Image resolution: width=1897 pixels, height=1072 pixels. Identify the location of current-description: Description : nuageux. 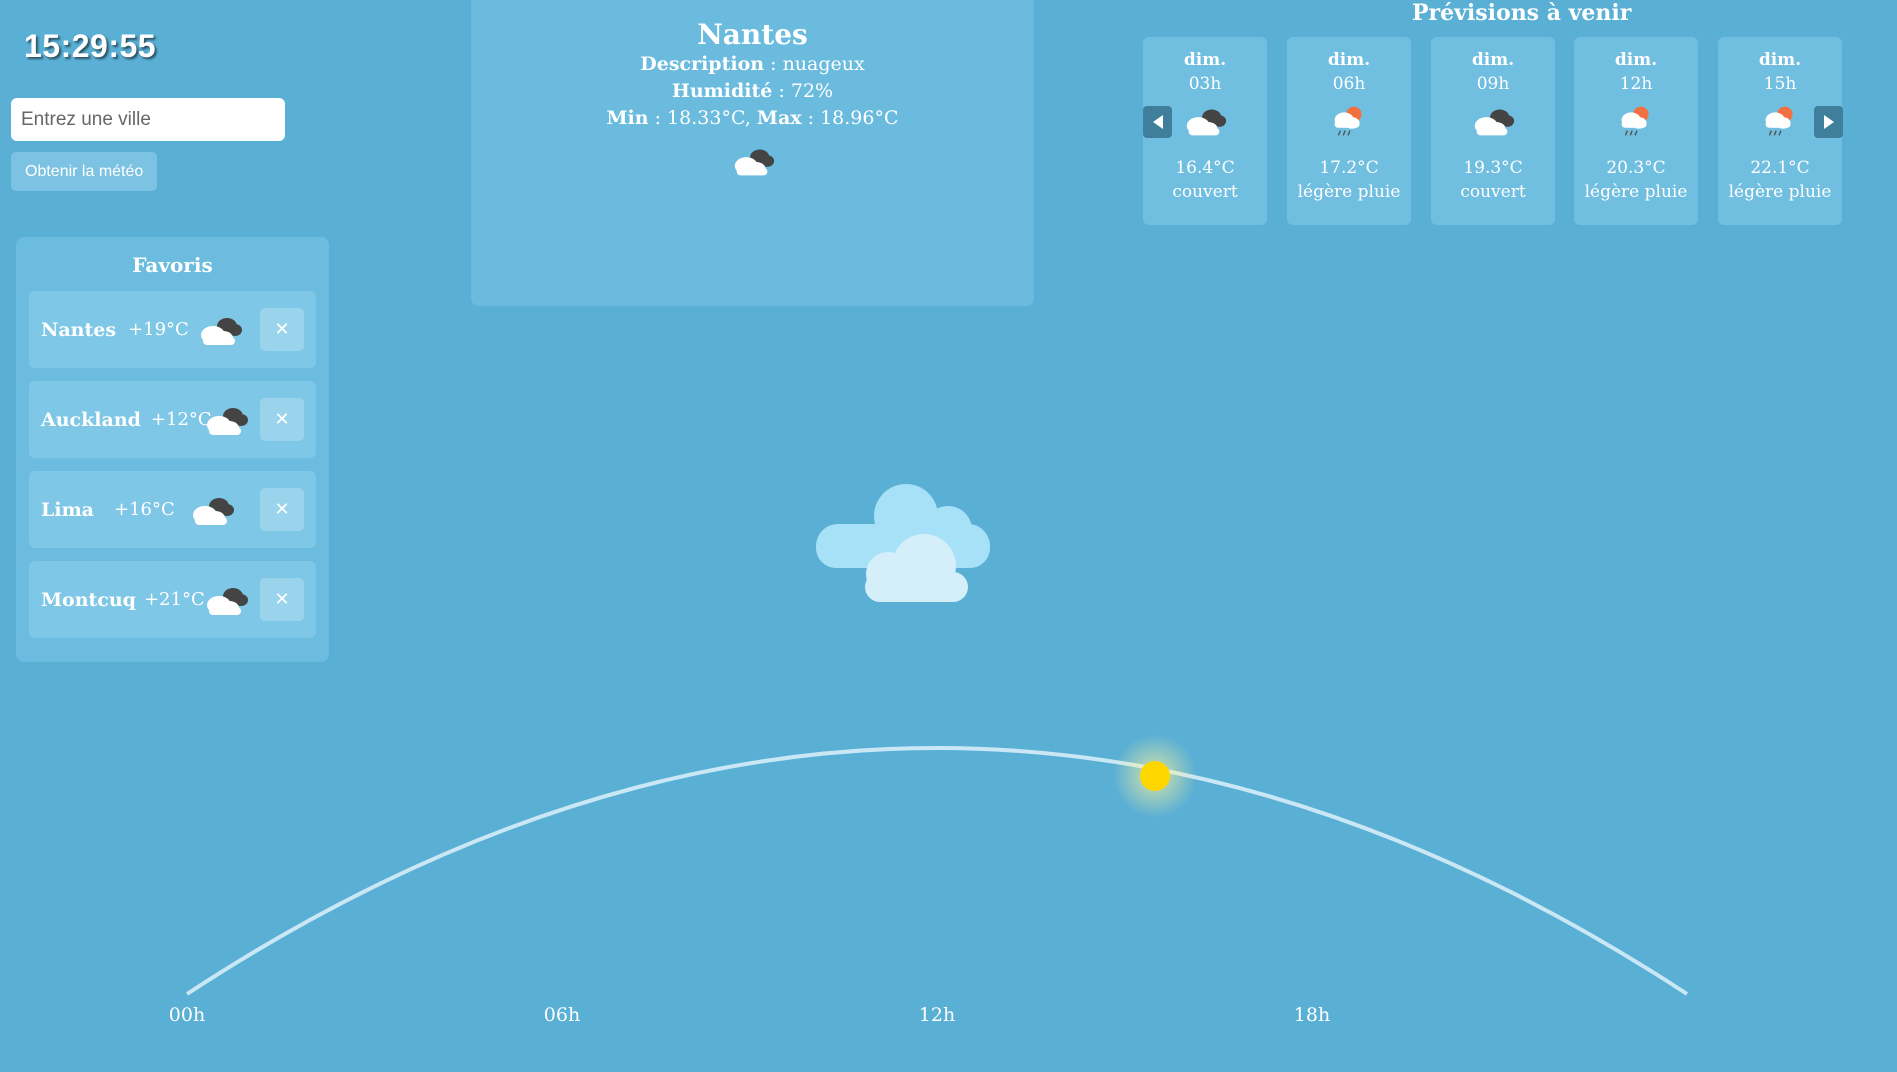
(752, 64).